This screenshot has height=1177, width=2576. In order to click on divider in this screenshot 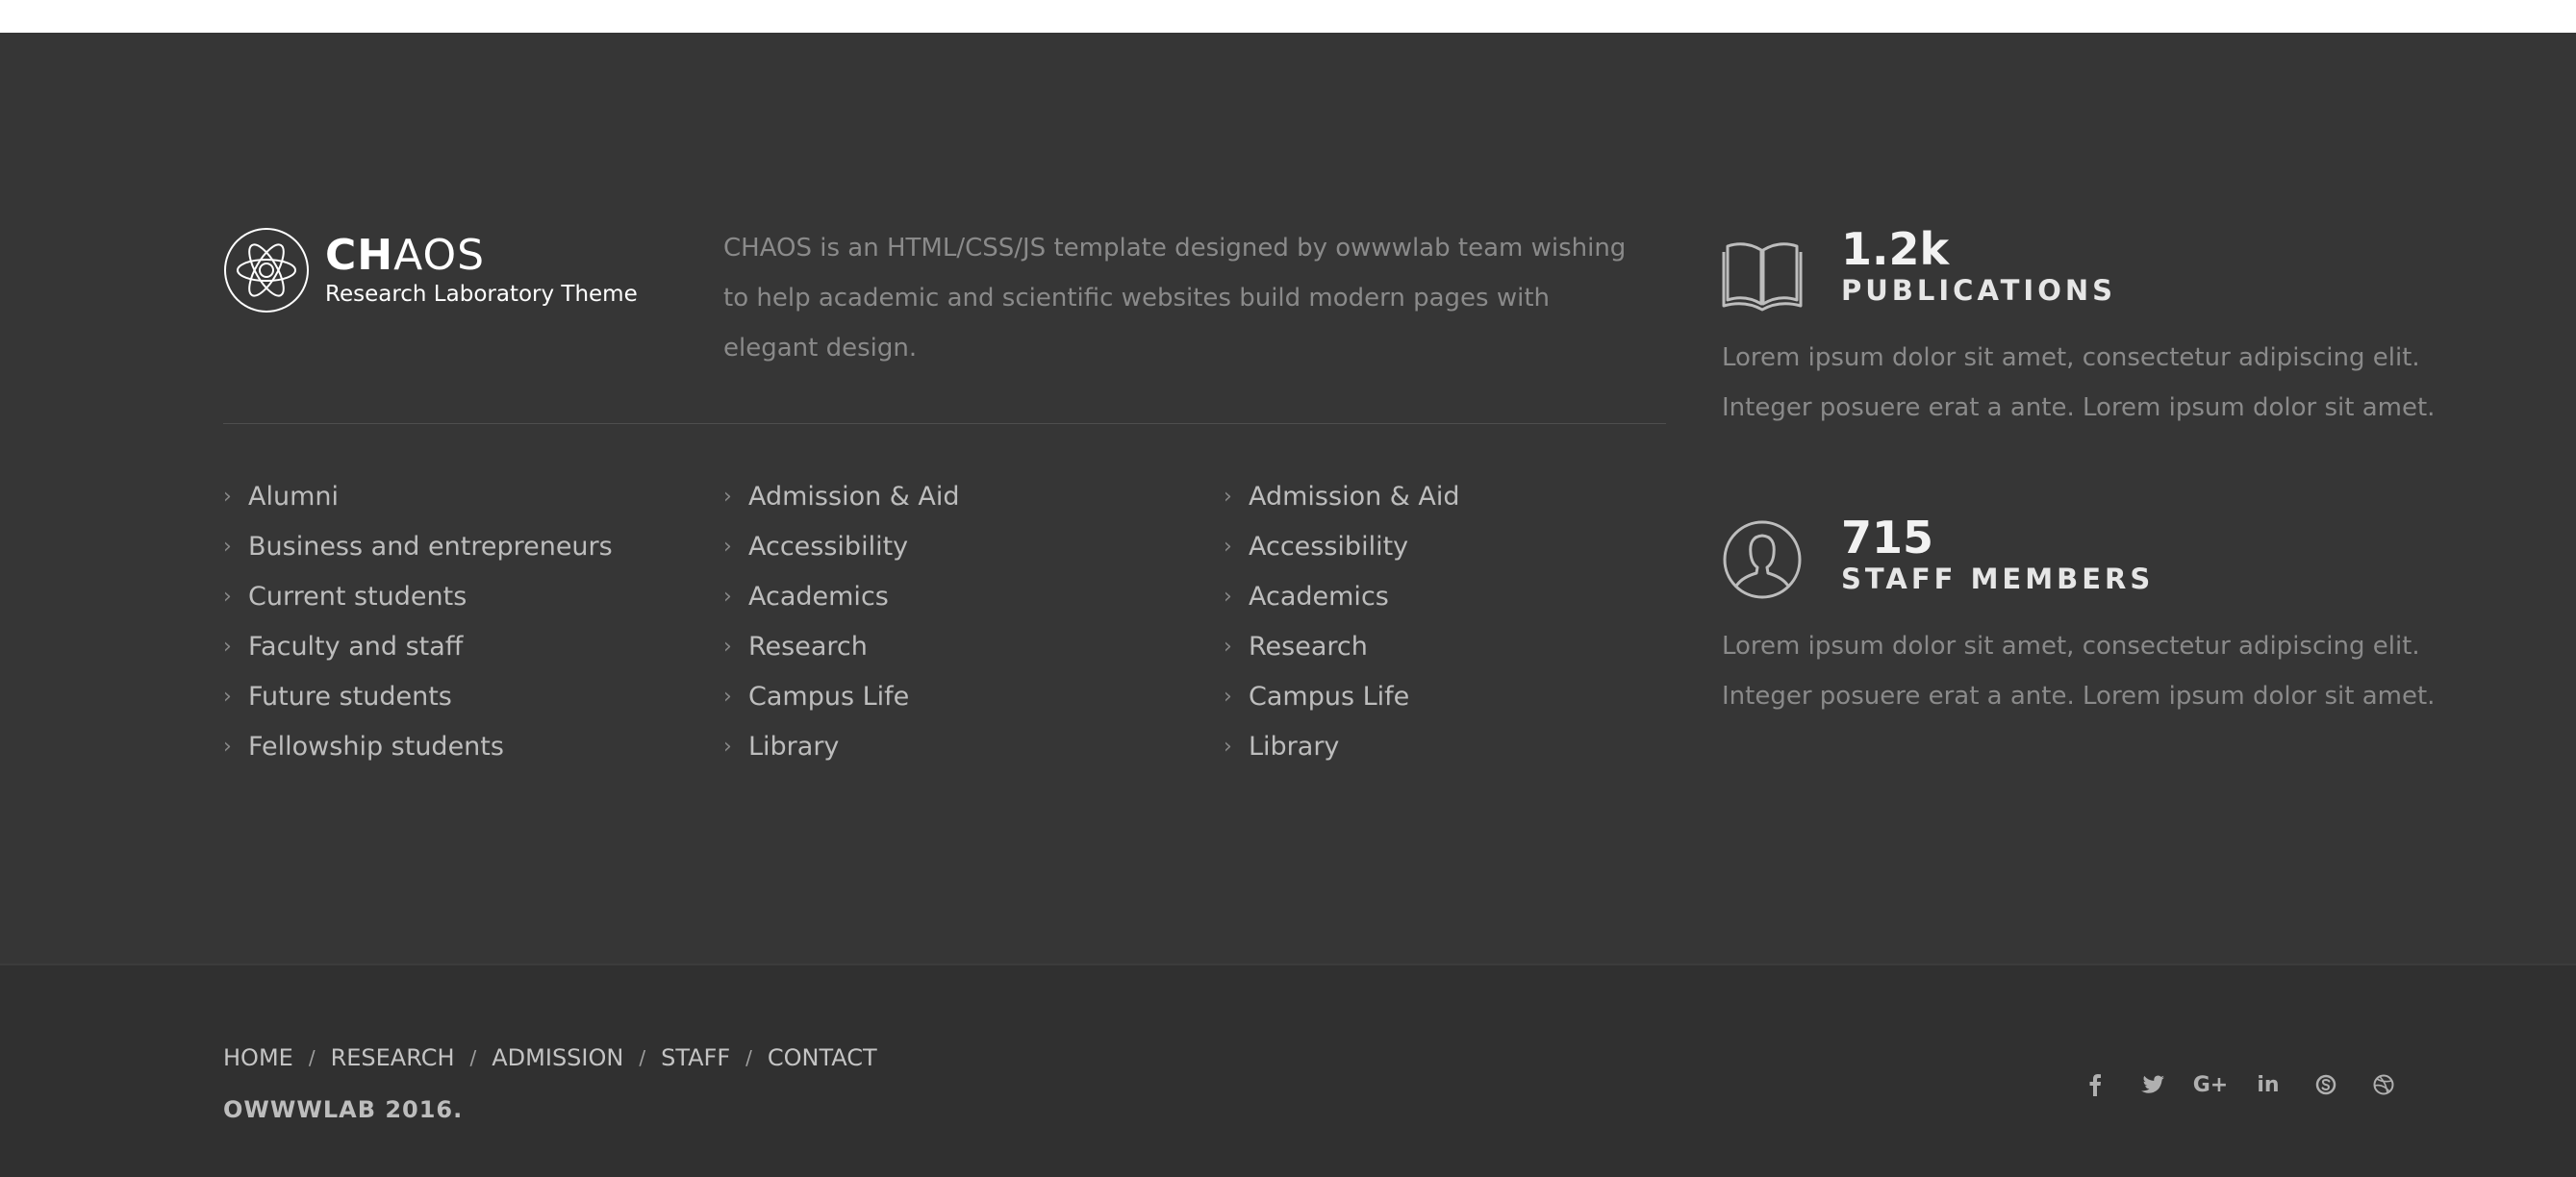, I will do `click(945, 423)`.